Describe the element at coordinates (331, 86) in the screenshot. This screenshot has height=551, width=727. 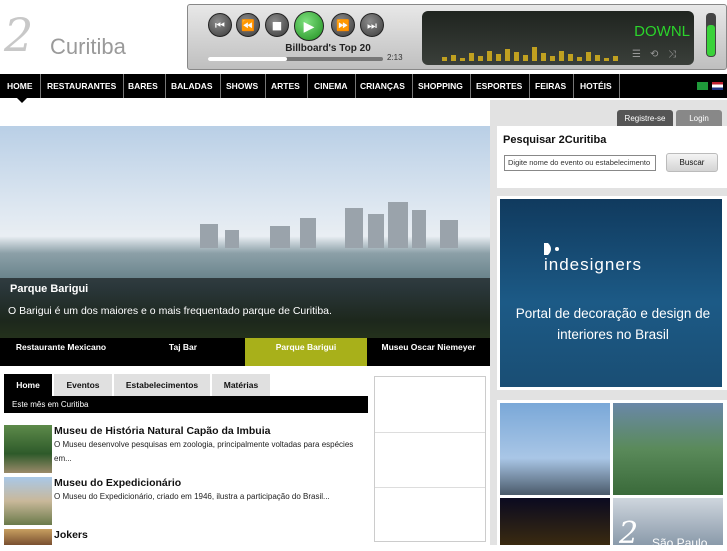
I see `nav-item-cinema: CINEMA` at that location.